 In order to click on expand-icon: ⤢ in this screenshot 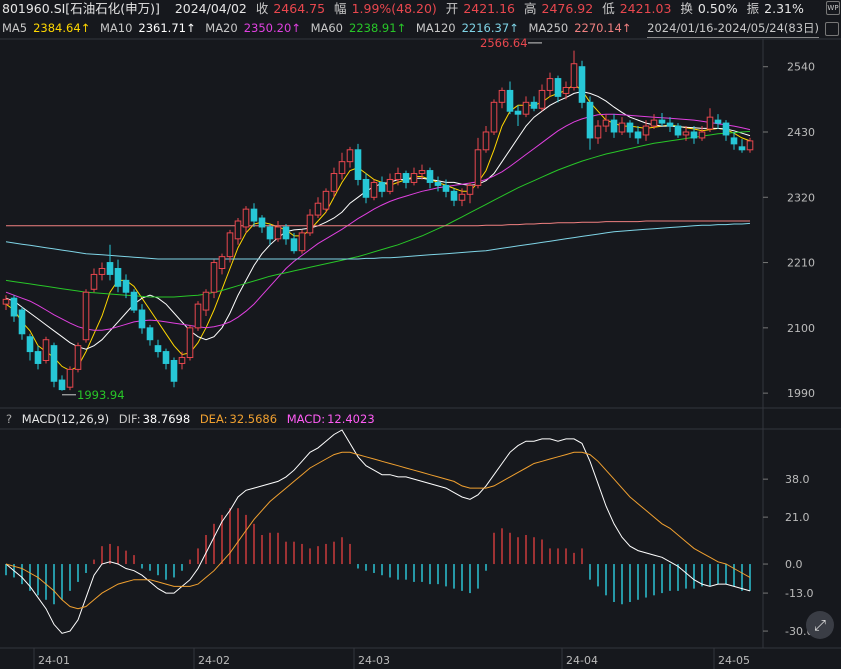, I will do `click(820, 625)`.